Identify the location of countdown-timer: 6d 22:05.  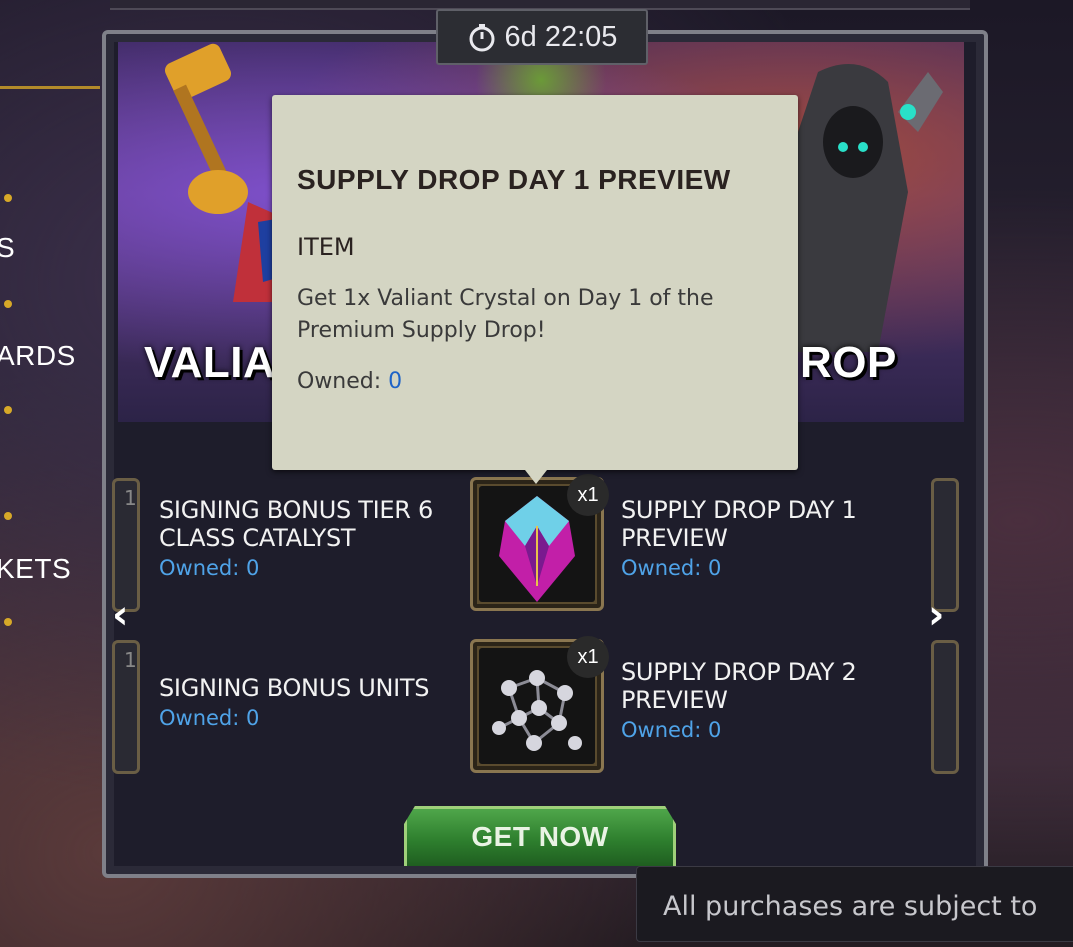
(542, 37).